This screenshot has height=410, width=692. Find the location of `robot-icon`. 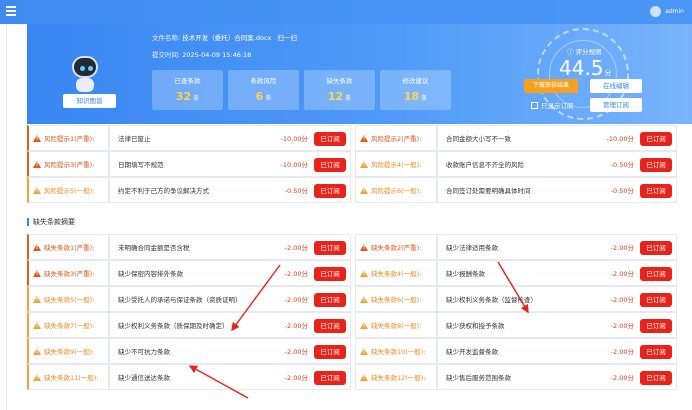

robot-icon is located at coordinates (85, 75).